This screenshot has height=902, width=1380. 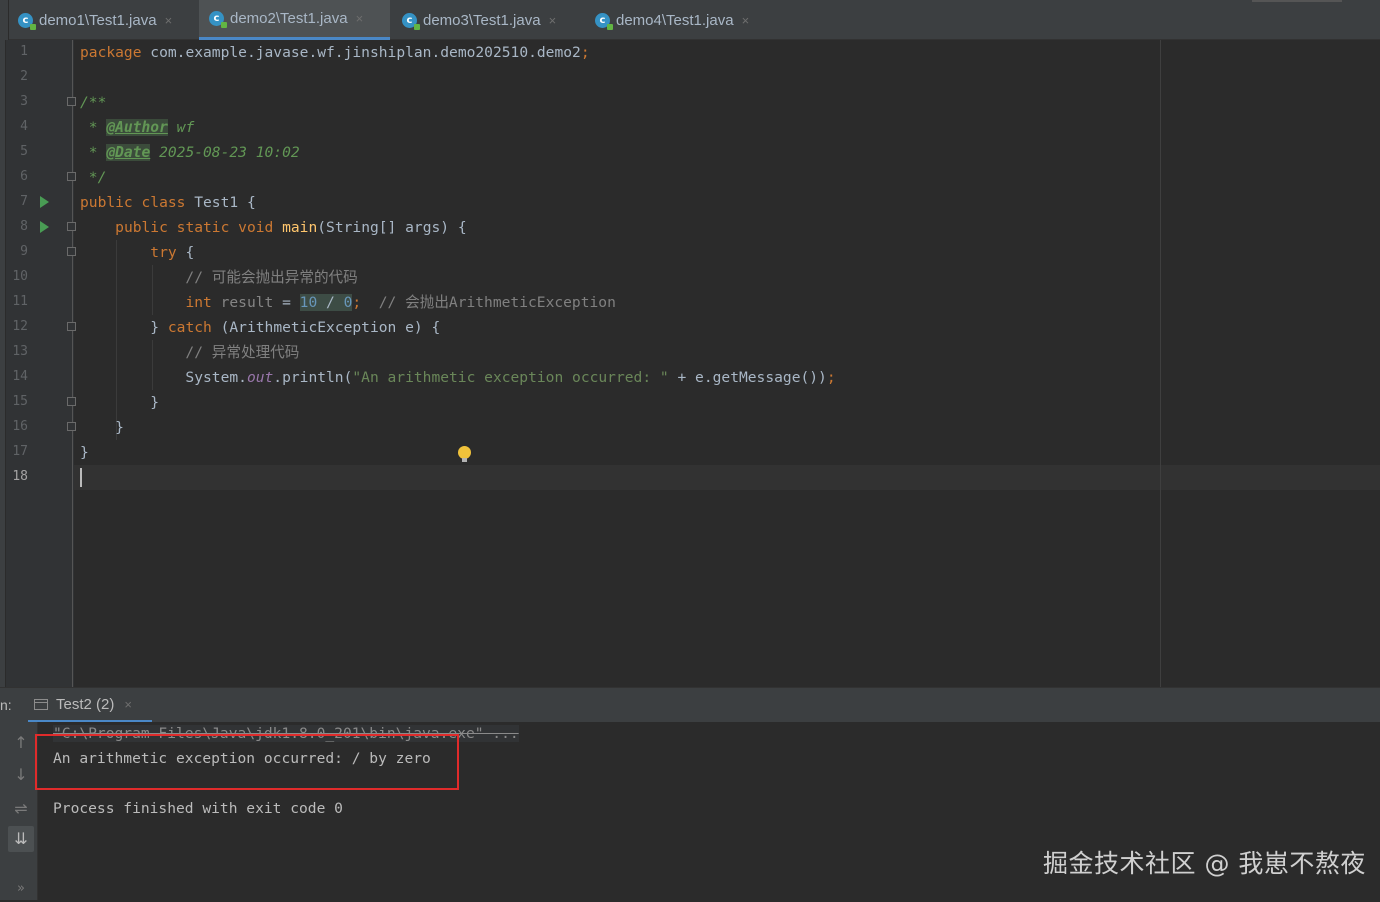 What do you see at coordinates (44, 202) in the screenshot?
I see `run-class-icon` at bounding box center [44, 202].